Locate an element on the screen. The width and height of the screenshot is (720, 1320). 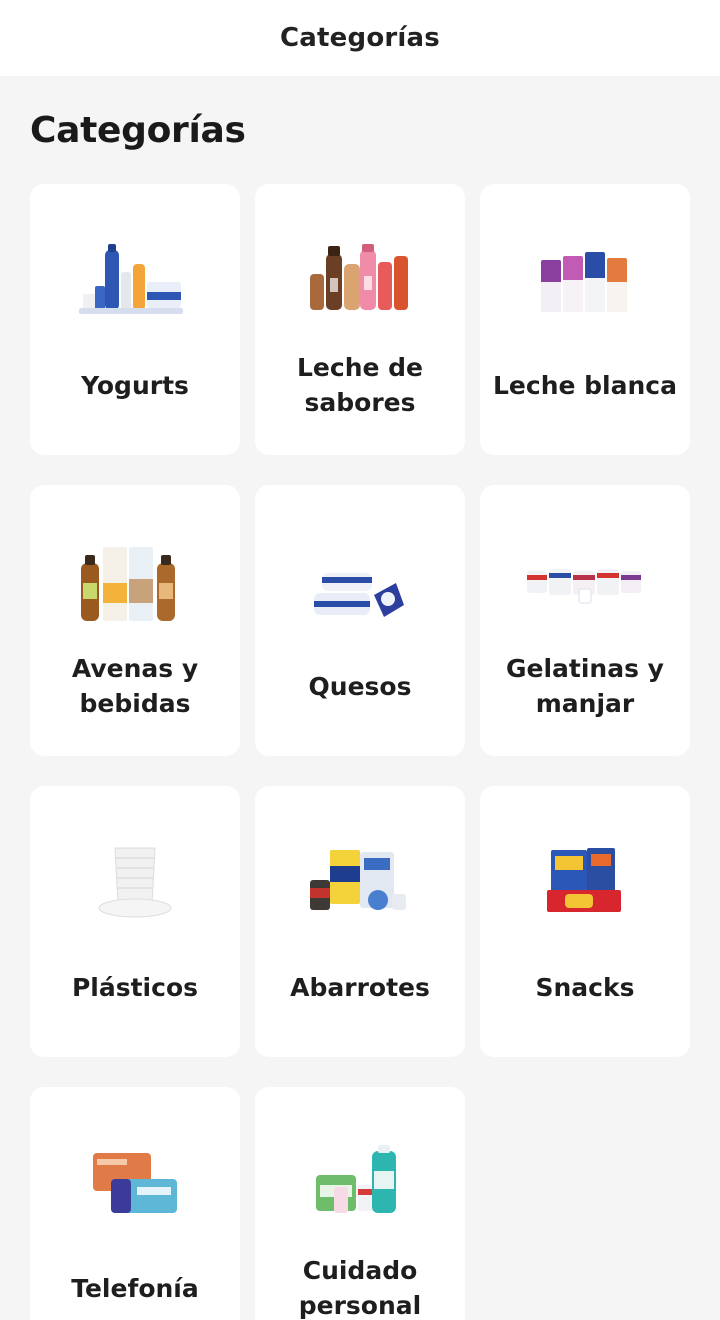
category-card-yogurts: Yogurts is located at coordinates (135, 319).